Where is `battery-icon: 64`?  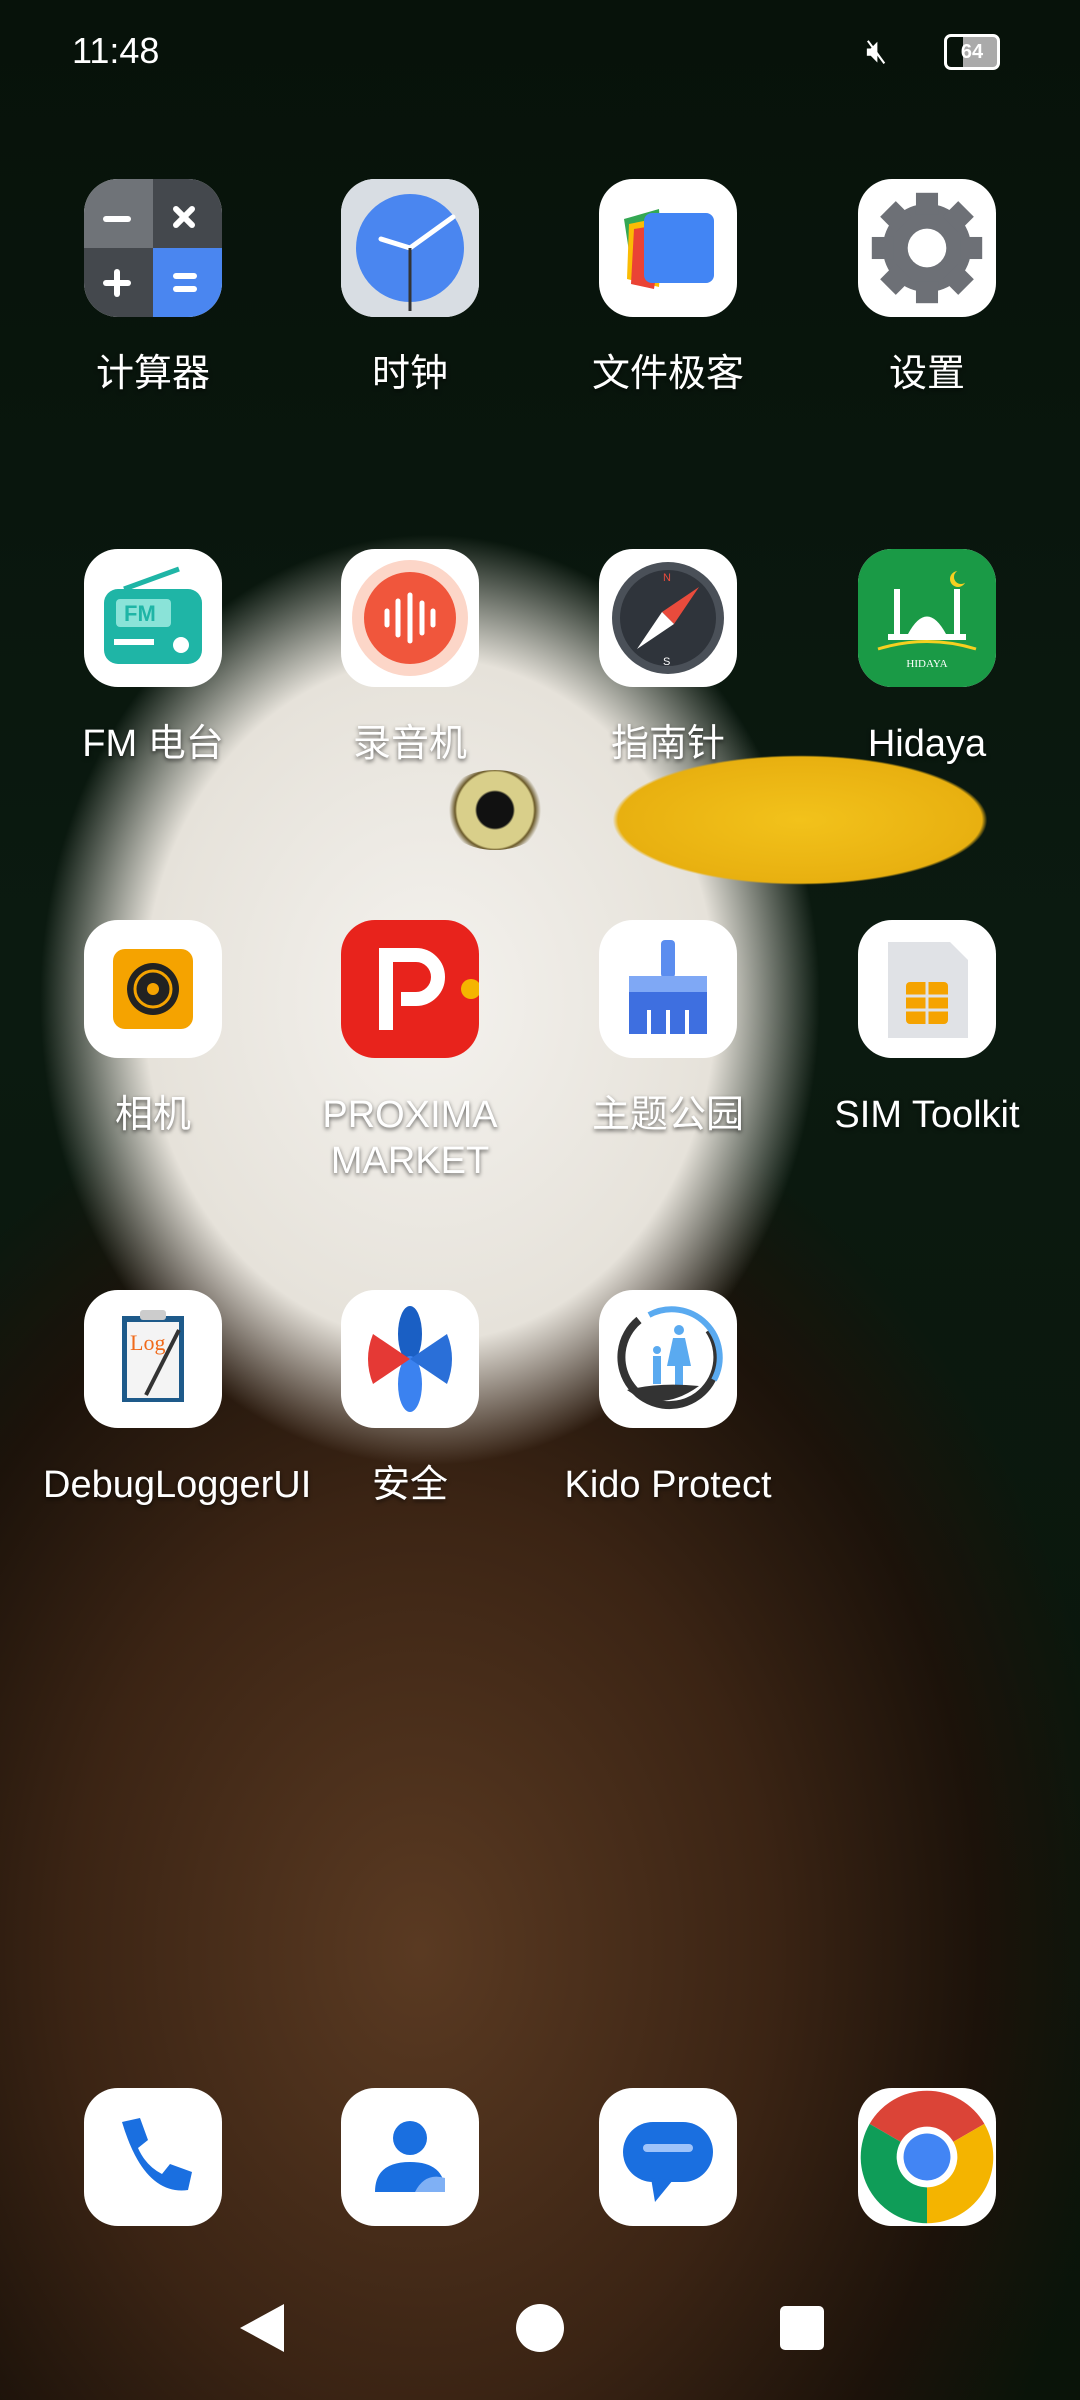
battery-icon: 64 is located at coordinates (972, 52).